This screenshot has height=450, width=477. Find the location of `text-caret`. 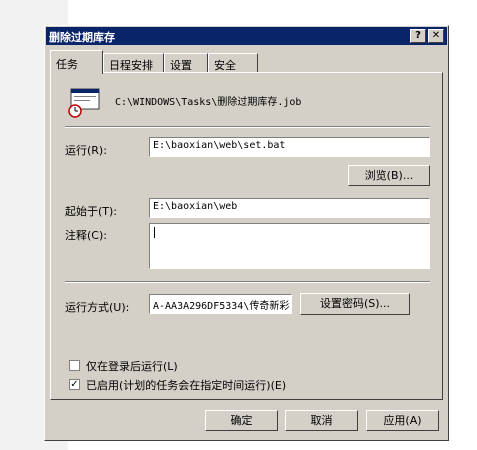

text-caret is located at coordinates (154, 232).